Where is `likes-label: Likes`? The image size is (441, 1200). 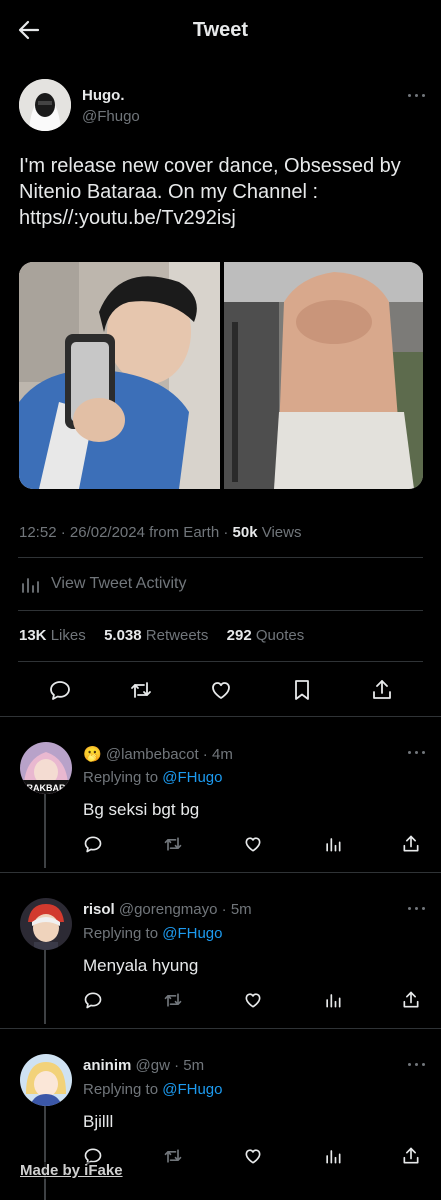 likes-label: Likes is located at coordinates (68, 635).